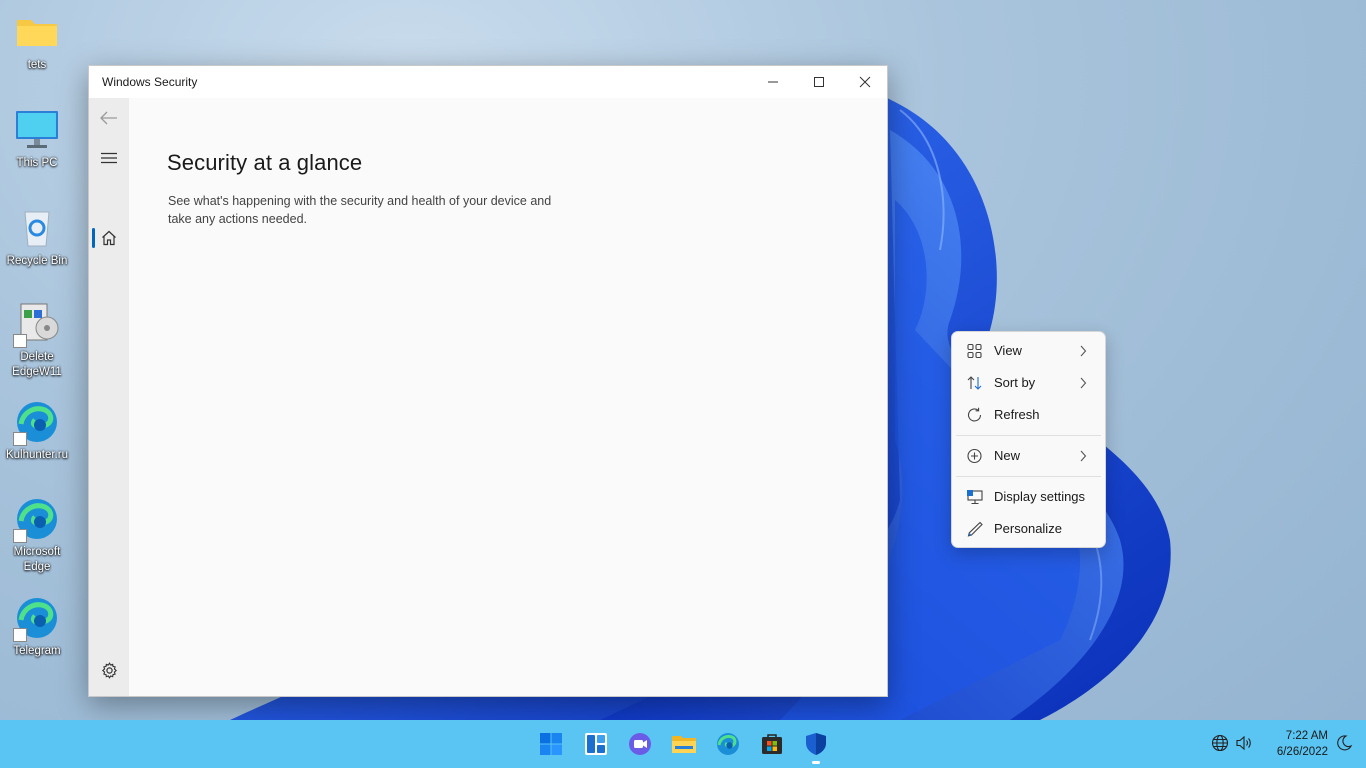  I want to click on minimize-icon, so click(773, 82).